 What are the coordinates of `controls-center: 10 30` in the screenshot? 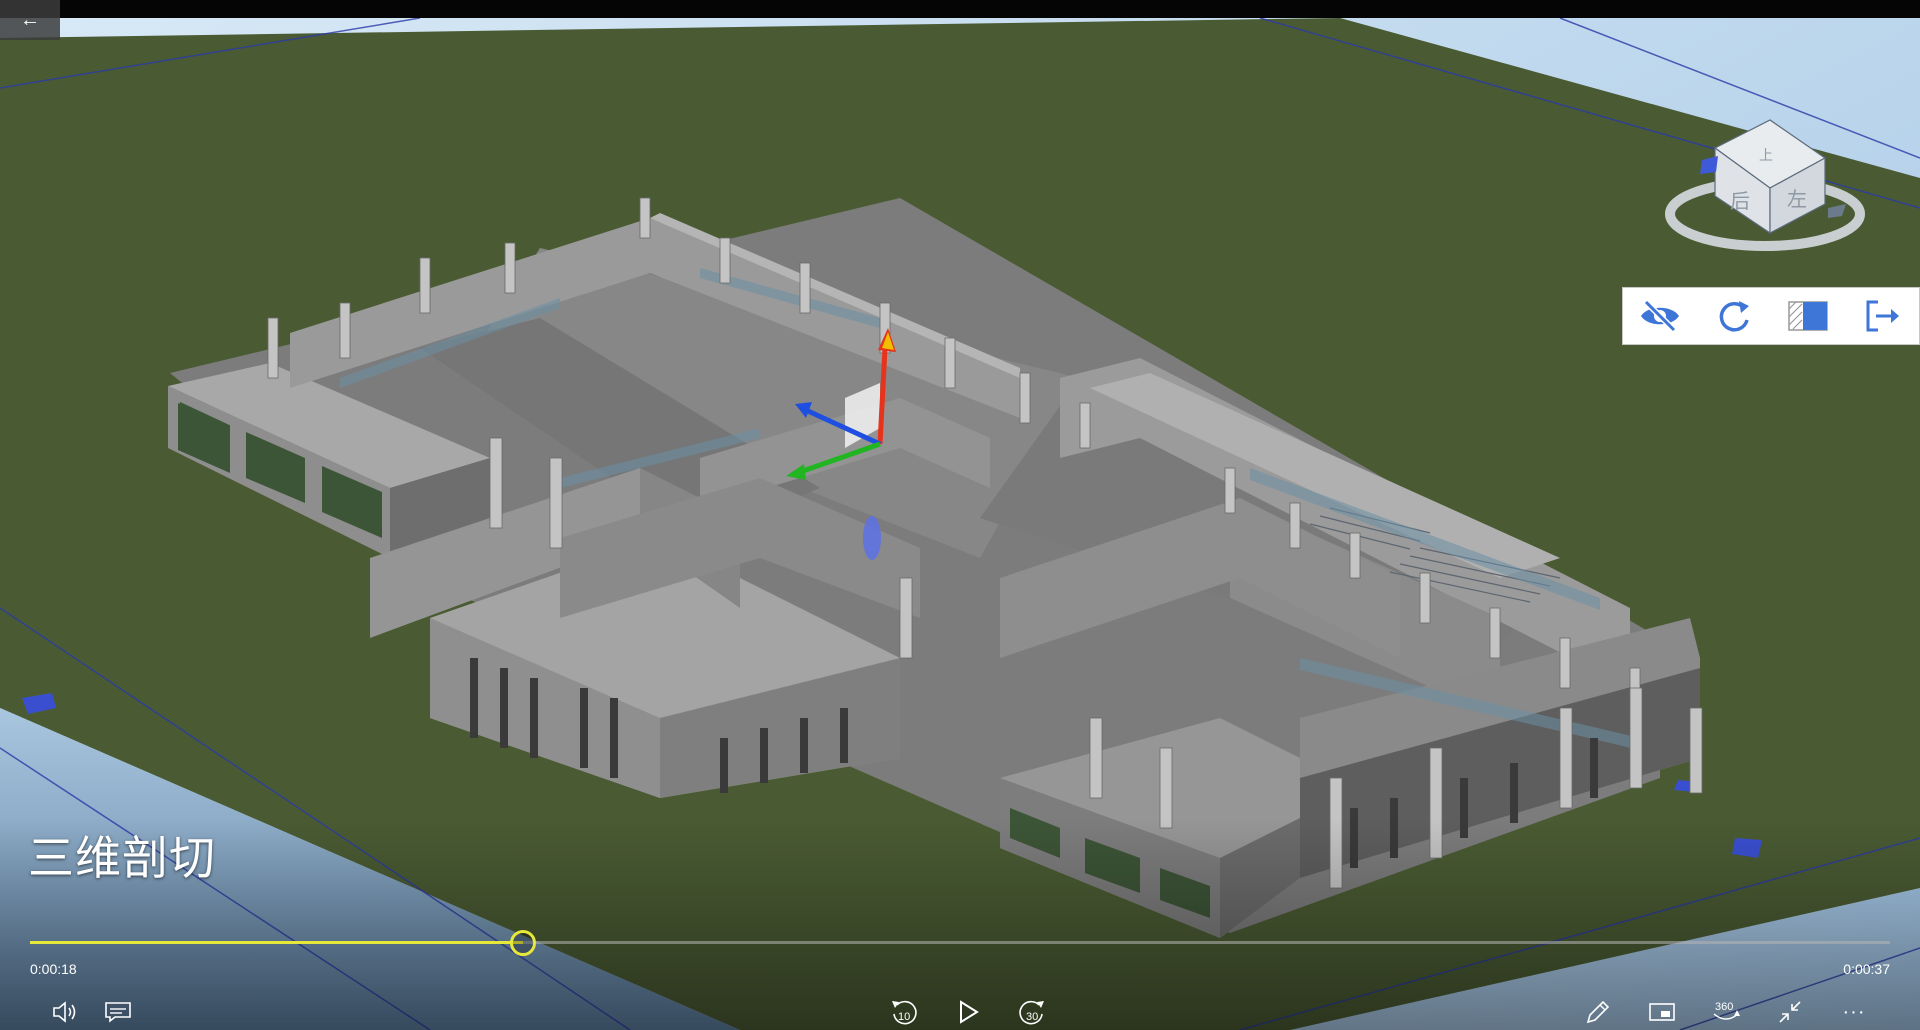 It's located at (968, 1012).